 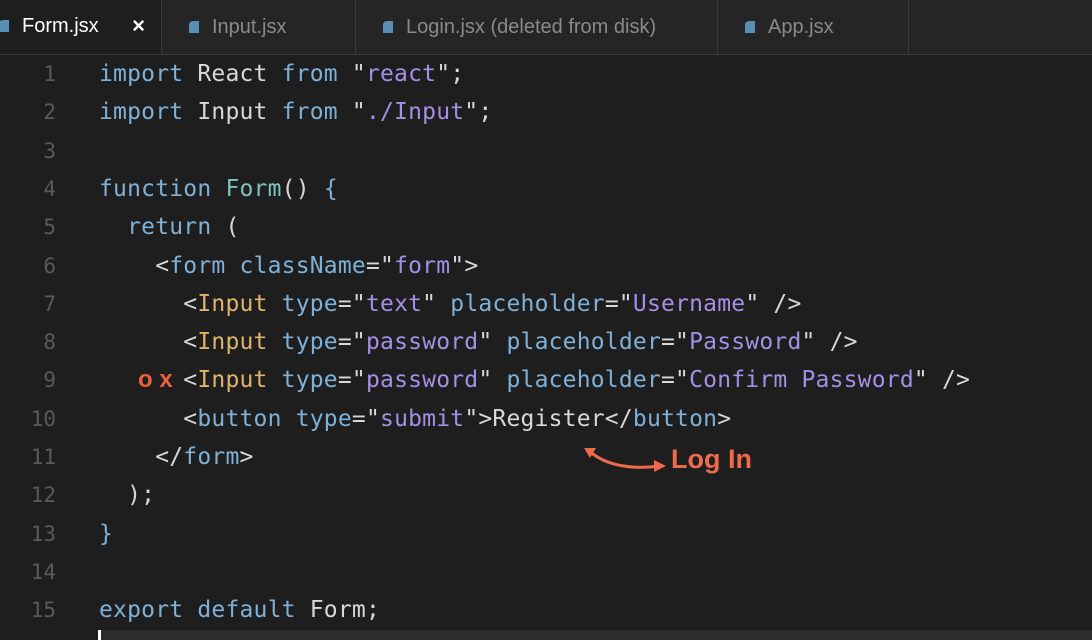 What do you see at coordinates (141, 457) in the screenshot?
I see `code-token: </` at bounding box center [141, 457].